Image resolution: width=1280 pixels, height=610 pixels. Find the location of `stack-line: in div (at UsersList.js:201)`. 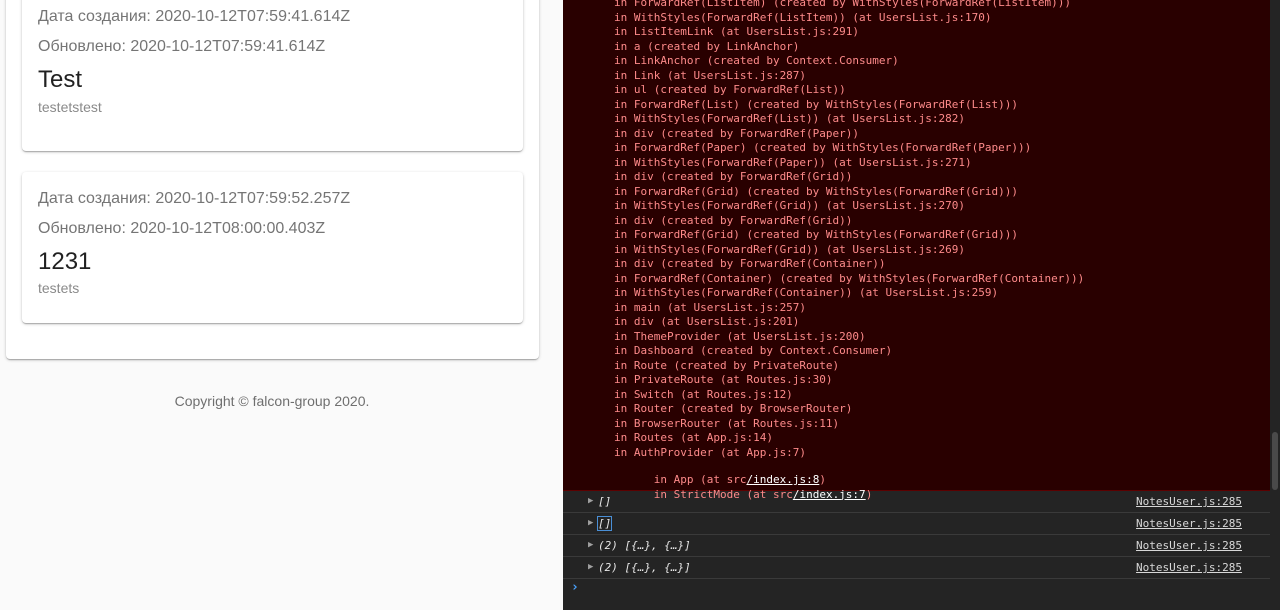

stack-line: in div (at UsersList.js:201) is located at coordinates (707, 321).